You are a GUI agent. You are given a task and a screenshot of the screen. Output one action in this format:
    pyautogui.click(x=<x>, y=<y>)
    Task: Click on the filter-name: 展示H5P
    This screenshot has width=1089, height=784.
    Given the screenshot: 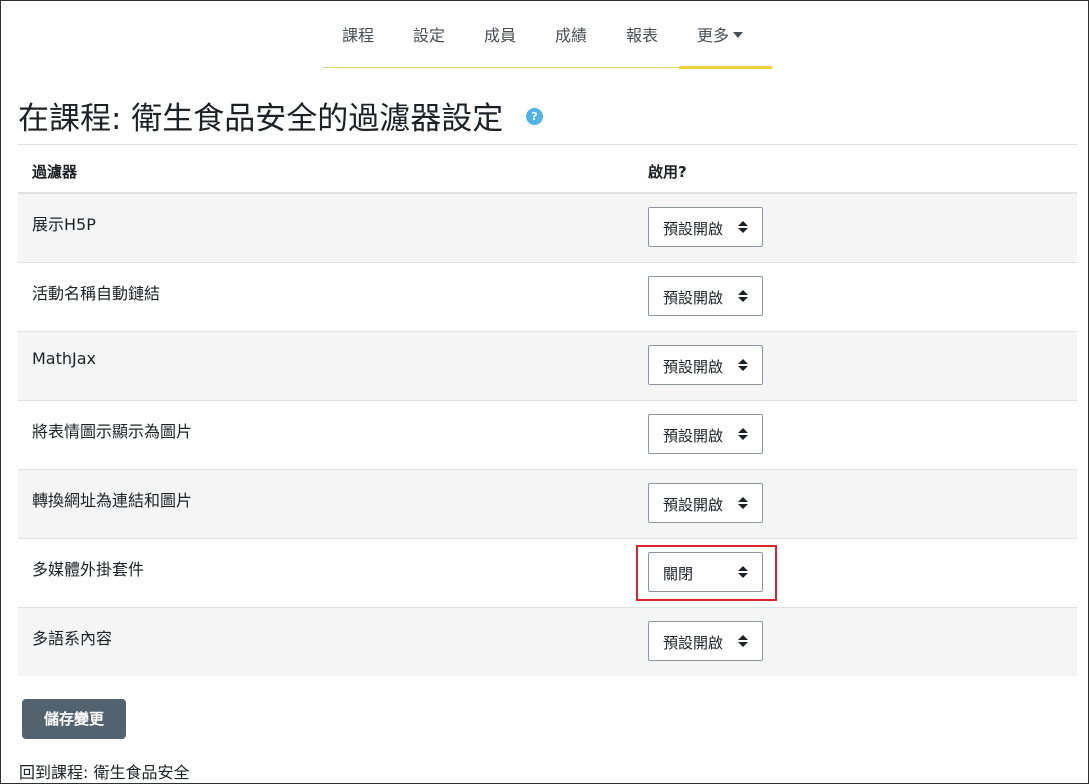 What is the action you would take?
    pyautogui.click(x=64, y=224)
    